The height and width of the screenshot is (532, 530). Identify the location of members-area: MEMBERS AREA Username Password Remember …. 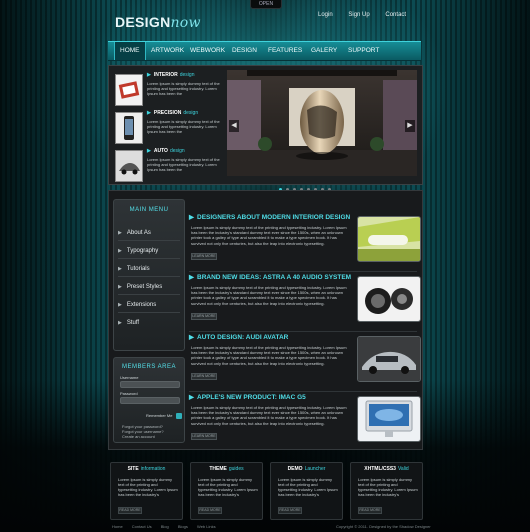
(149, 400).